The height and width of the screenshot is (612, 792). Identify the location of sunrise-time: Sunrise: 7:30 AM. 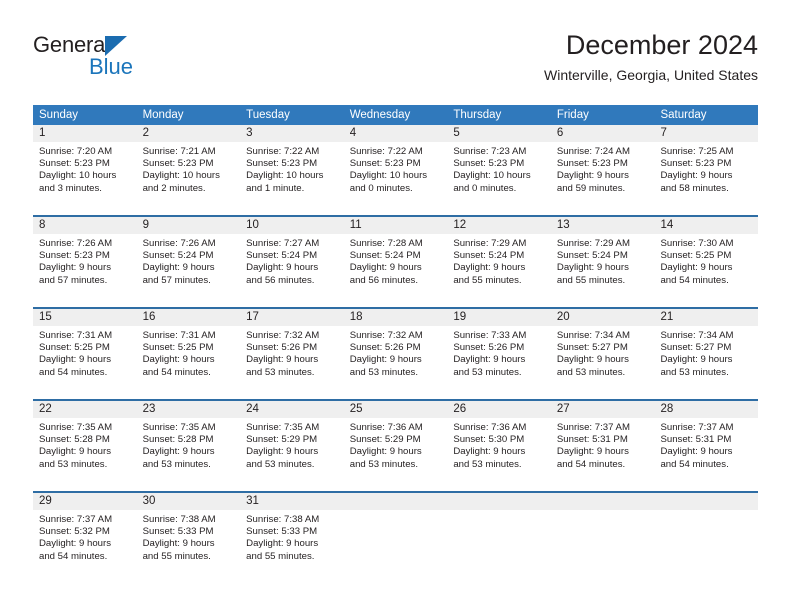
(697, 243).